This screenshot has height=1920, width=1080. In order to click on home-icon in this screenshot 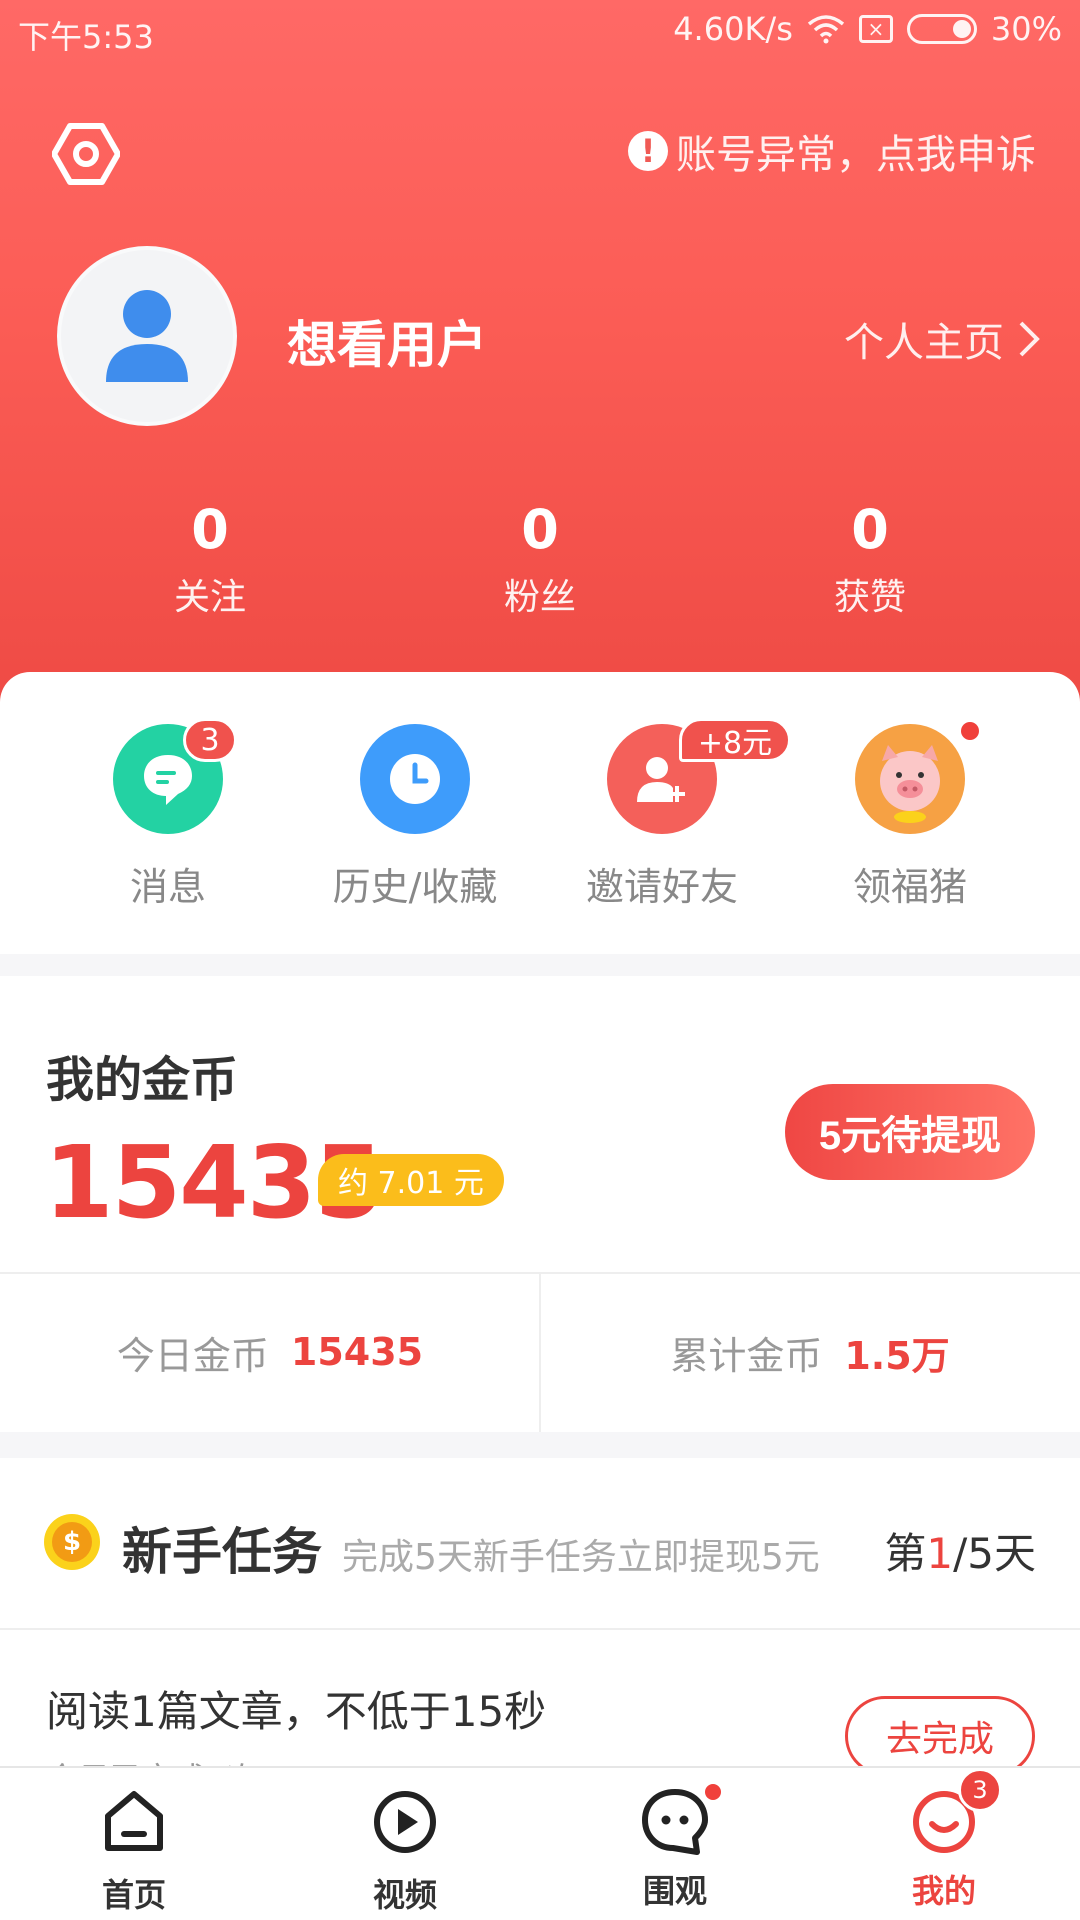, I will do `click(134, 1821)`.